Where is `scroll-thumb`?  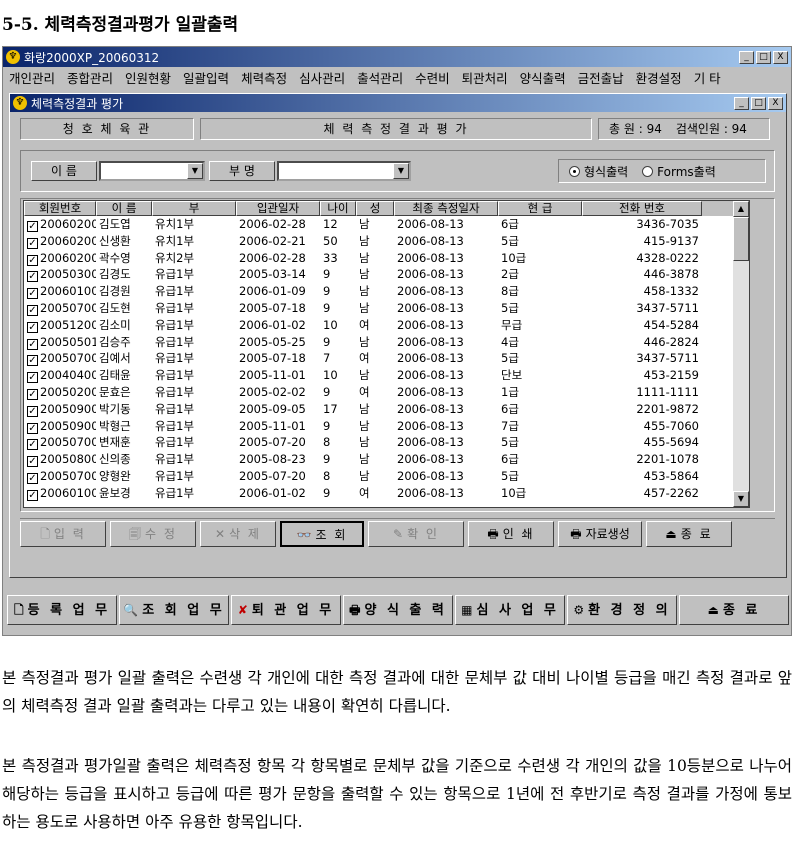
scroll-thumb is located at coordinates (741, 239).